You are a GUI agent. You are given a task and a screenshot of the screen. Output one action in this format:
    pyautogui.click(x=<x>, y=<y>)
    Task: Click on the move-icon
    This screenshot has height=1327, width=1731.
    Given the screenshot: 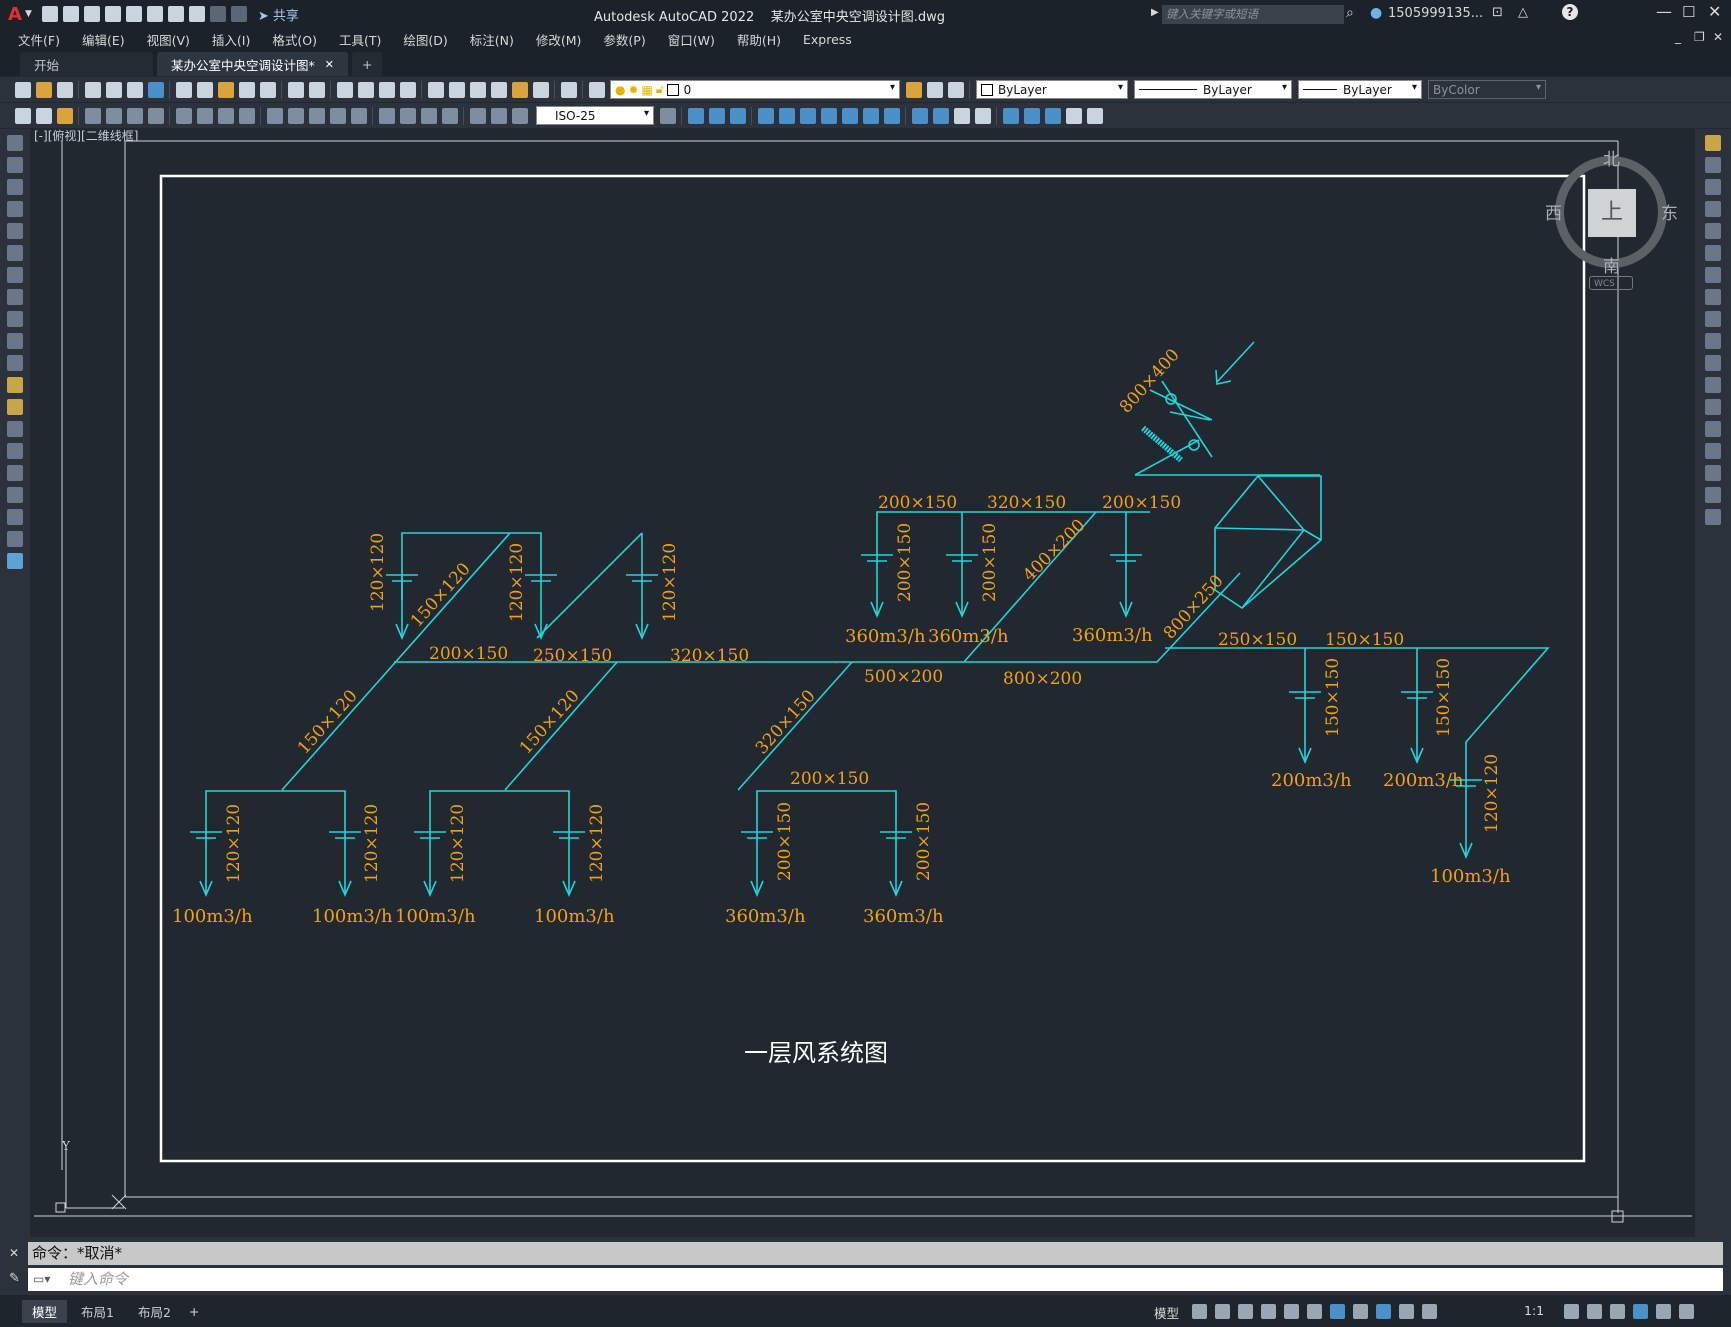 What is the action you would take?
    pyautogui.click(x=1713, y=253)
    